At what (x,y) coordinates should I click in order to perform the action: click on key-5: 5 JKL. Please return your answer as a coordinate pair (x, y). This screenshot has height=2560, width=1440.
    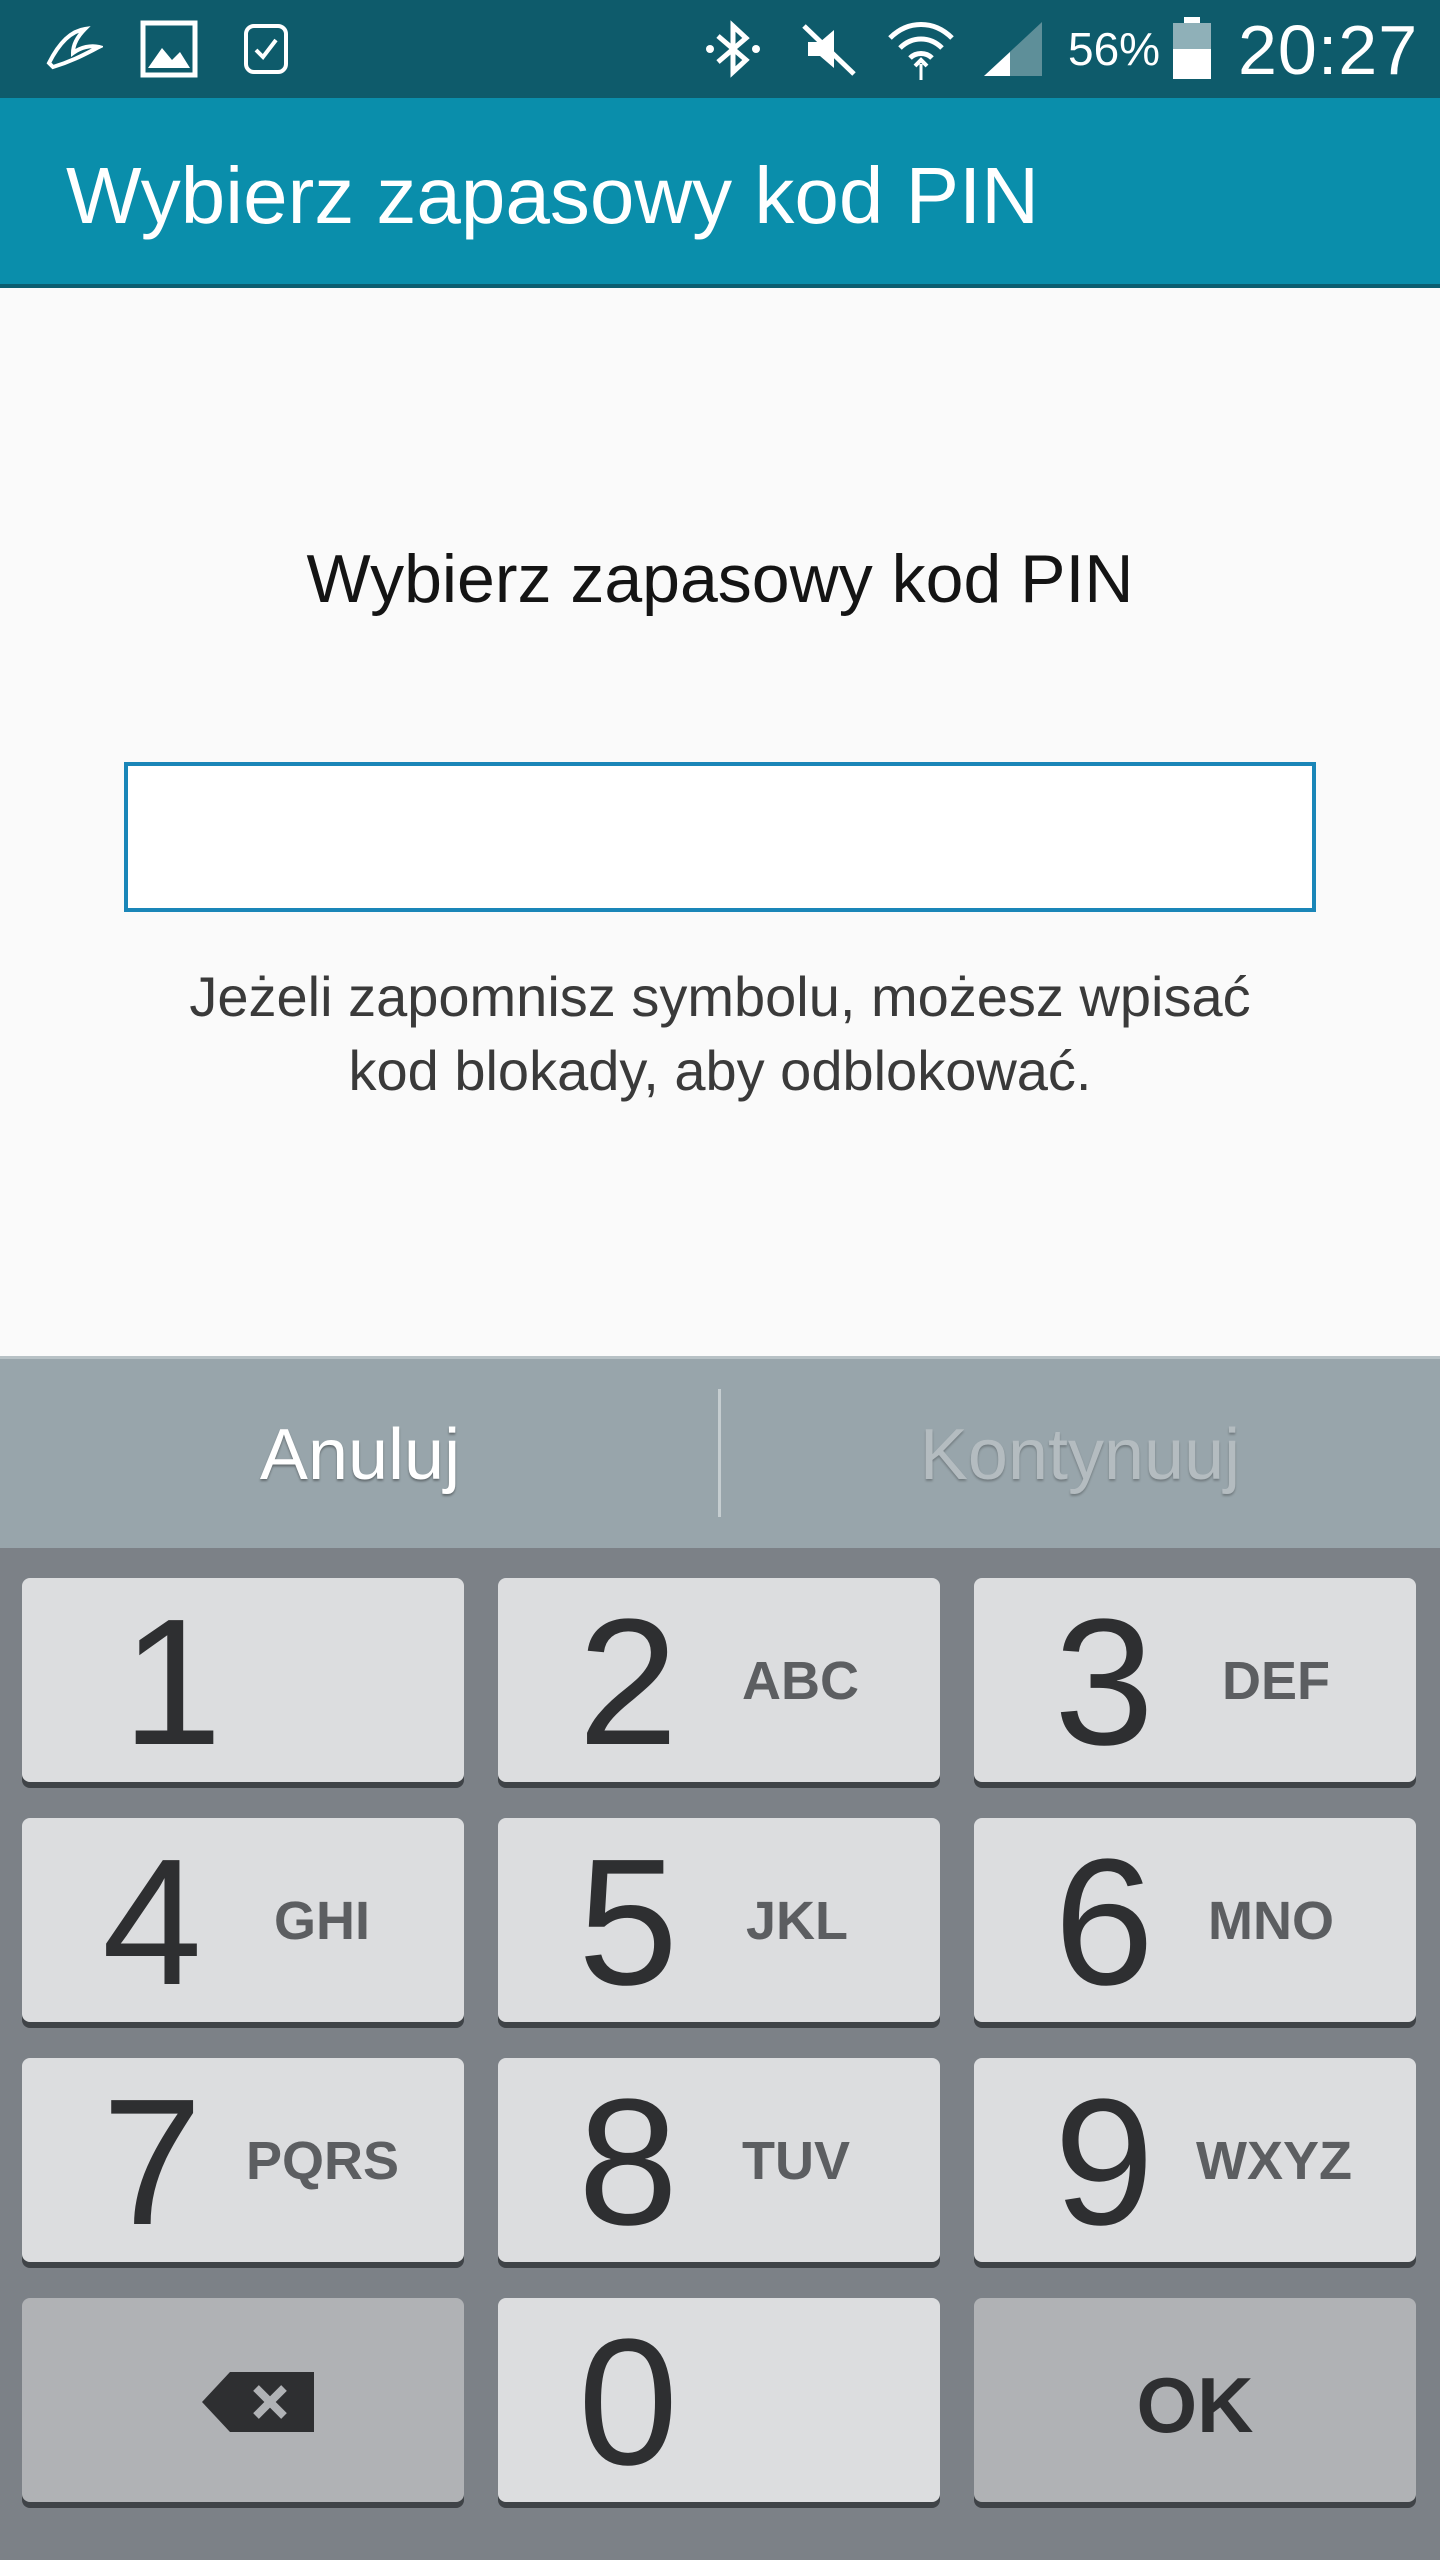
    Looking at the image, I should click on (719, 1920).